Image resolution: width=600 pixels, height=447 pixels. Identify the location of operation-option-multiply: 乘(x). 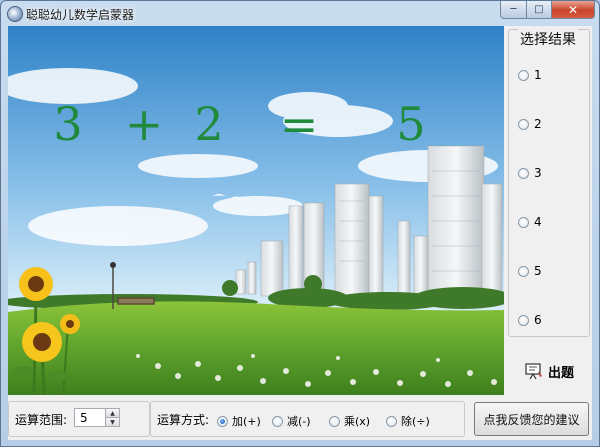
(349, 421).